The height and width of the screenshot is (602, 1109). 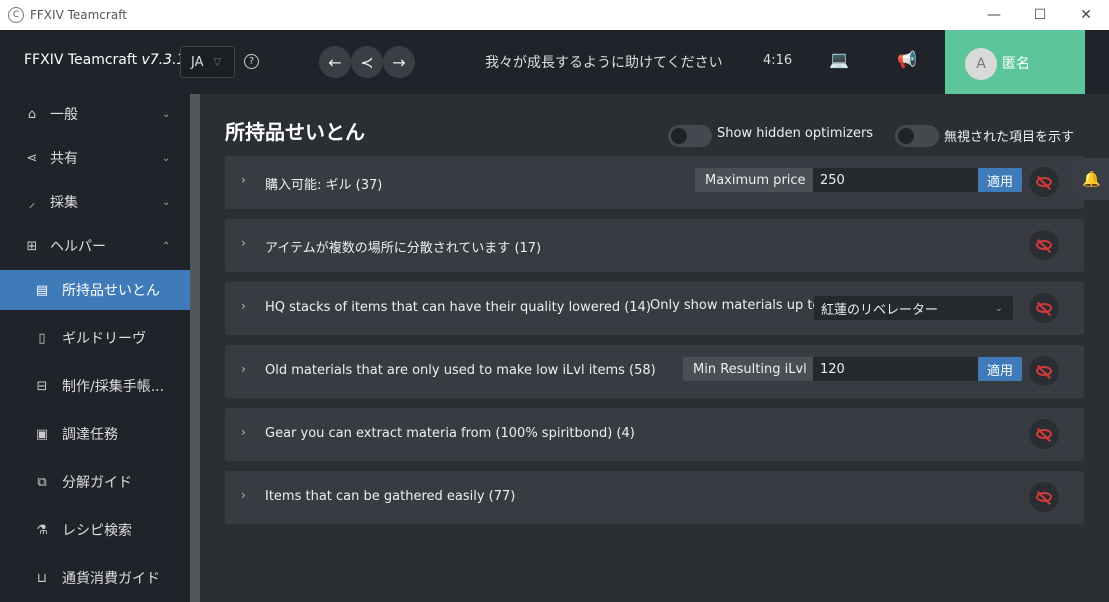 I want to click on sidebar-item-desynth-guide: ⧉ 分解ガイド, so click(x=95, y=482).